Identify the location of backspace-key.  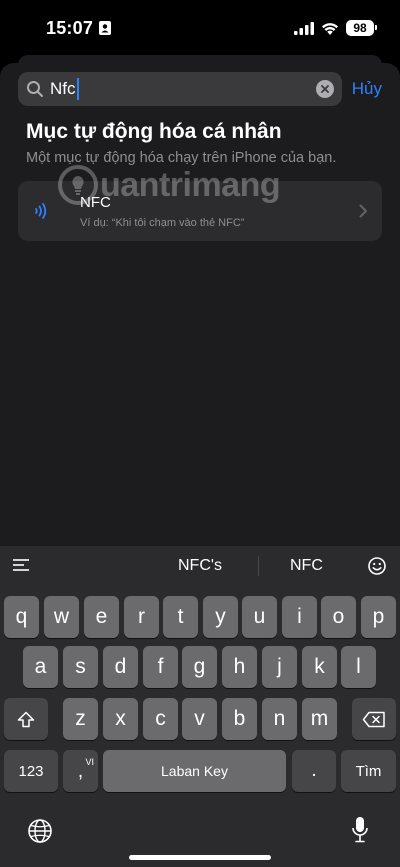
(374, 719).